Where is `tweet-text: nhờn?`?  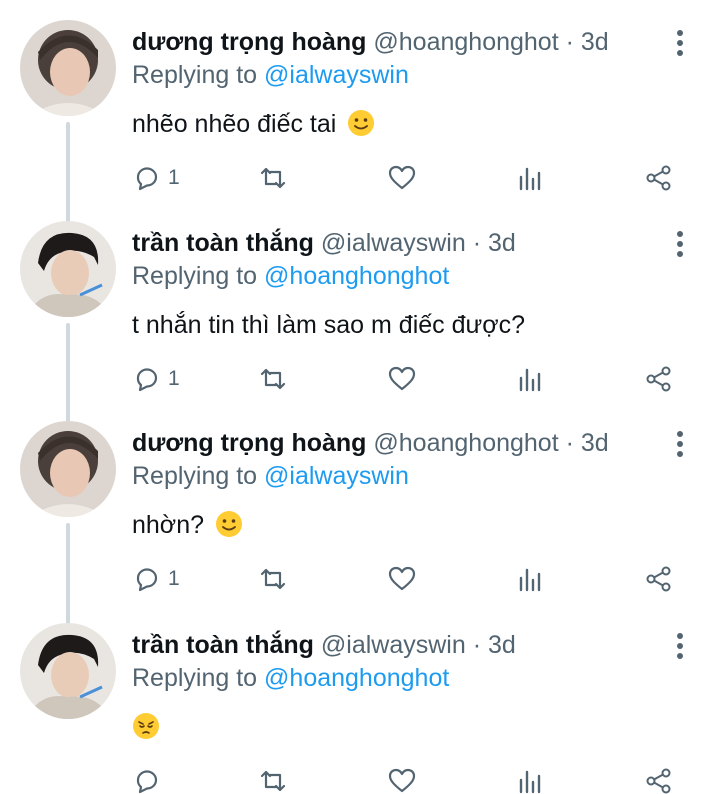
tweet-text: nhờn? is located at coordinates (187, 525).